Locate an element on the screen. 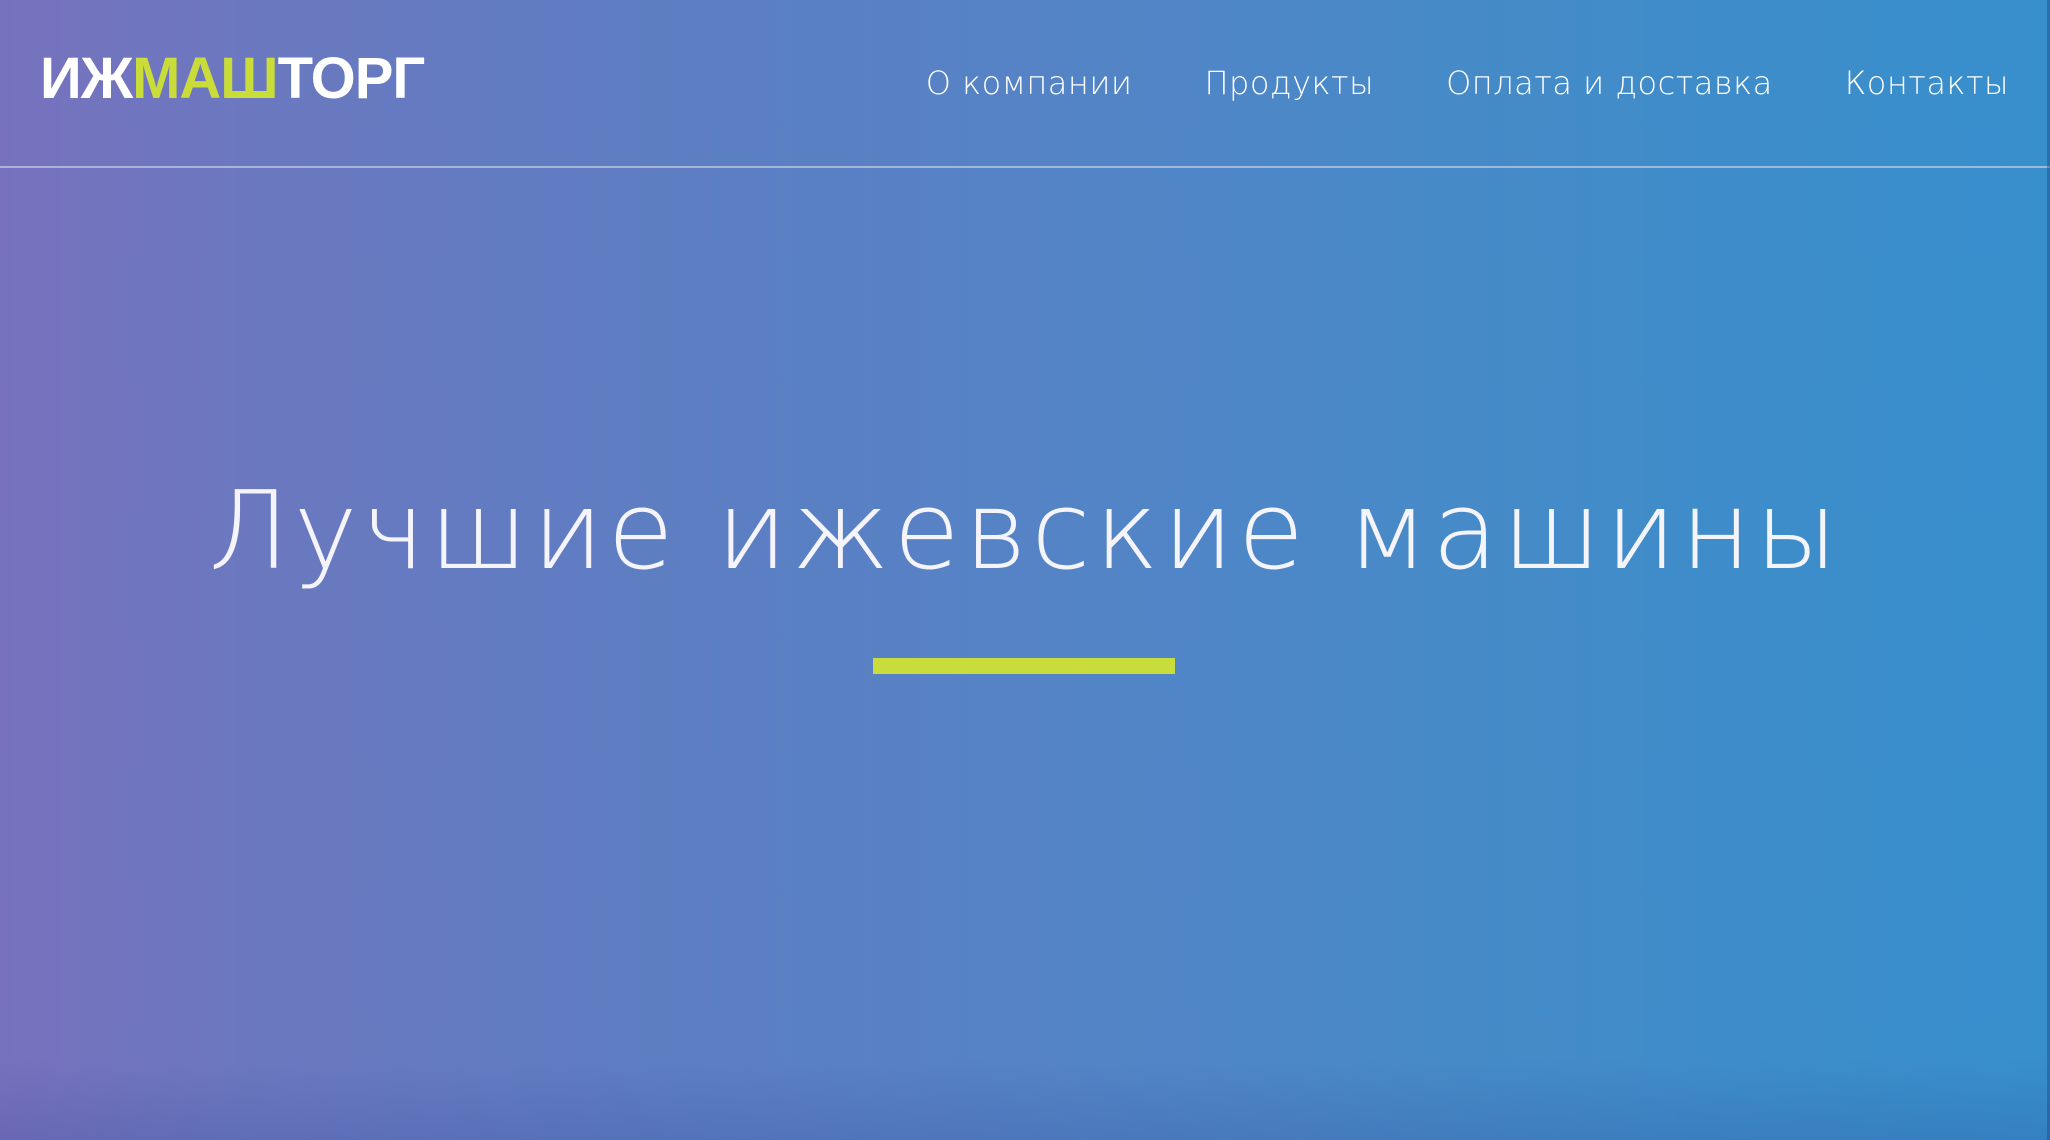 This screenshot has height=1140, width=2050. logo-part-torg: ТОРГ is located at coordinates (351, 78).